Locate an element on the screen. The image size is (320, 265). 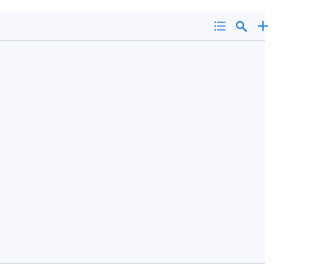
list-view-button is located at coordinates (220, 26).